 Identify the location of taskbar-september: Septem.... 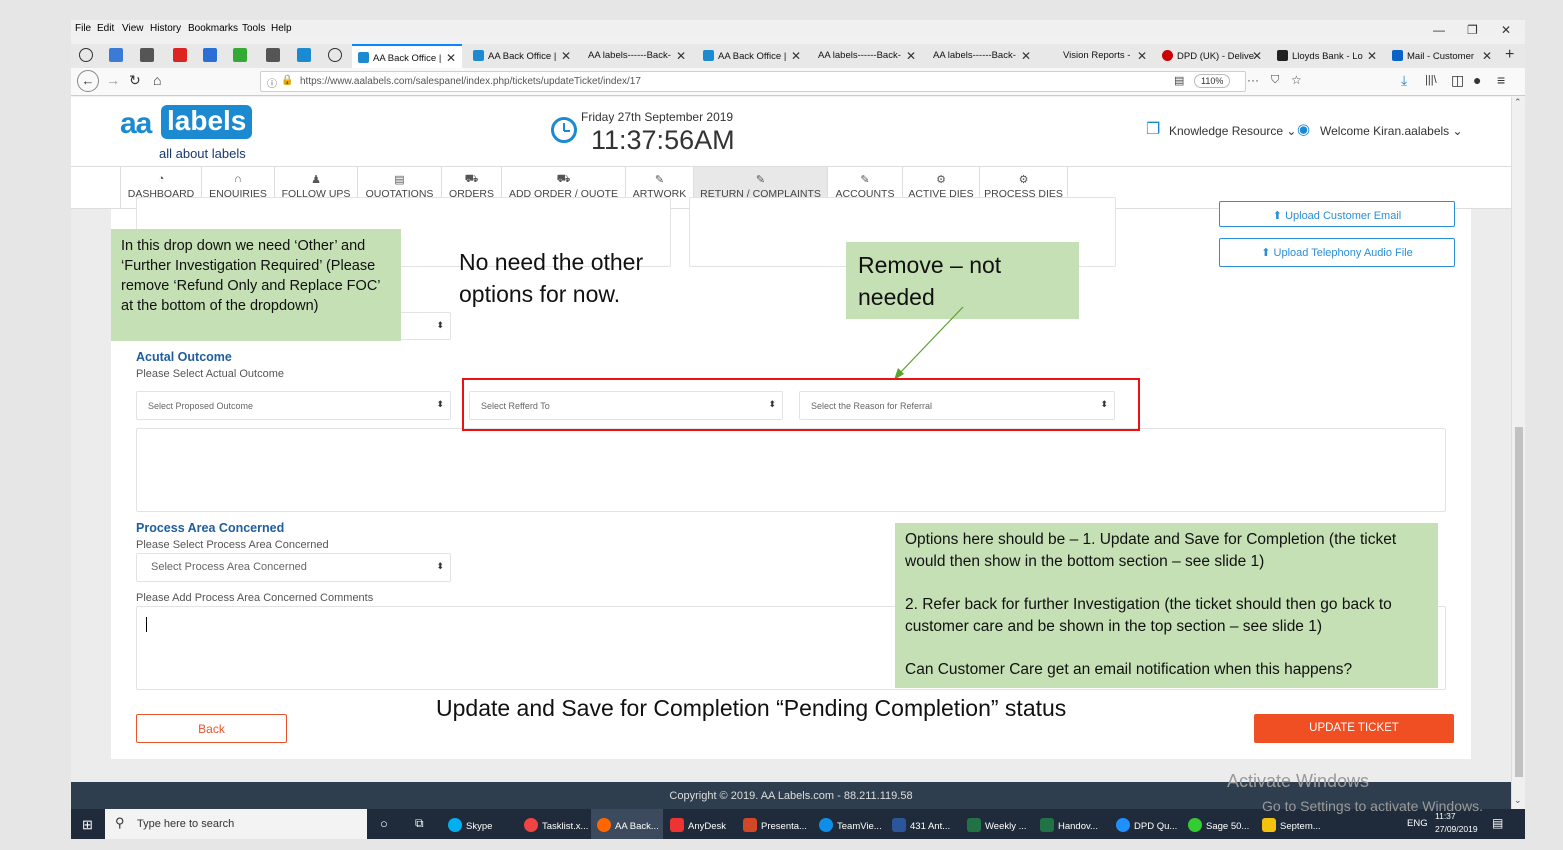
(1291, 825).